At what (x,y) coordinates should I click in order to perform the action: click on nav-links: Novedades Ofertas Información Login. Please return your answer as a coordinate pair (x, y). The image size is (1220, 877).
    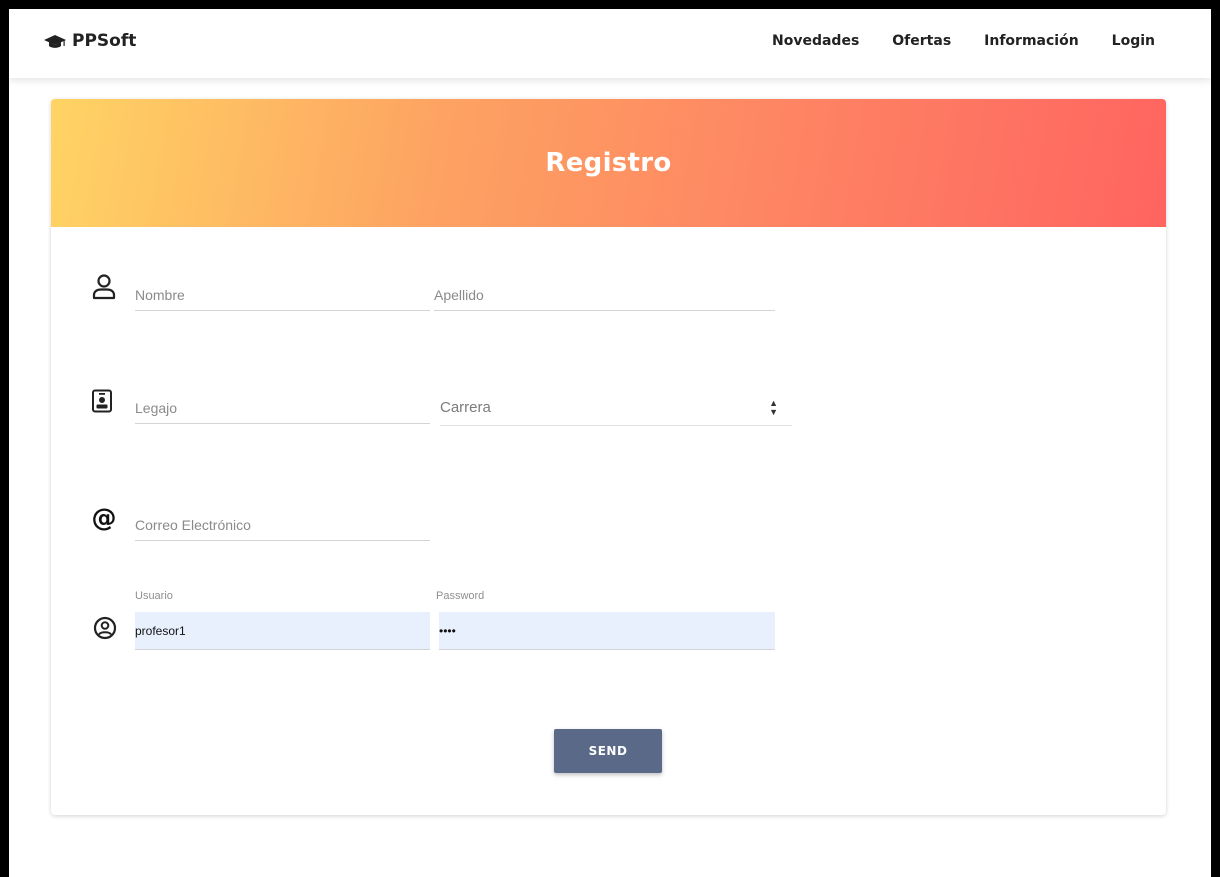
    Looking at the image, I should click on (947, 41).